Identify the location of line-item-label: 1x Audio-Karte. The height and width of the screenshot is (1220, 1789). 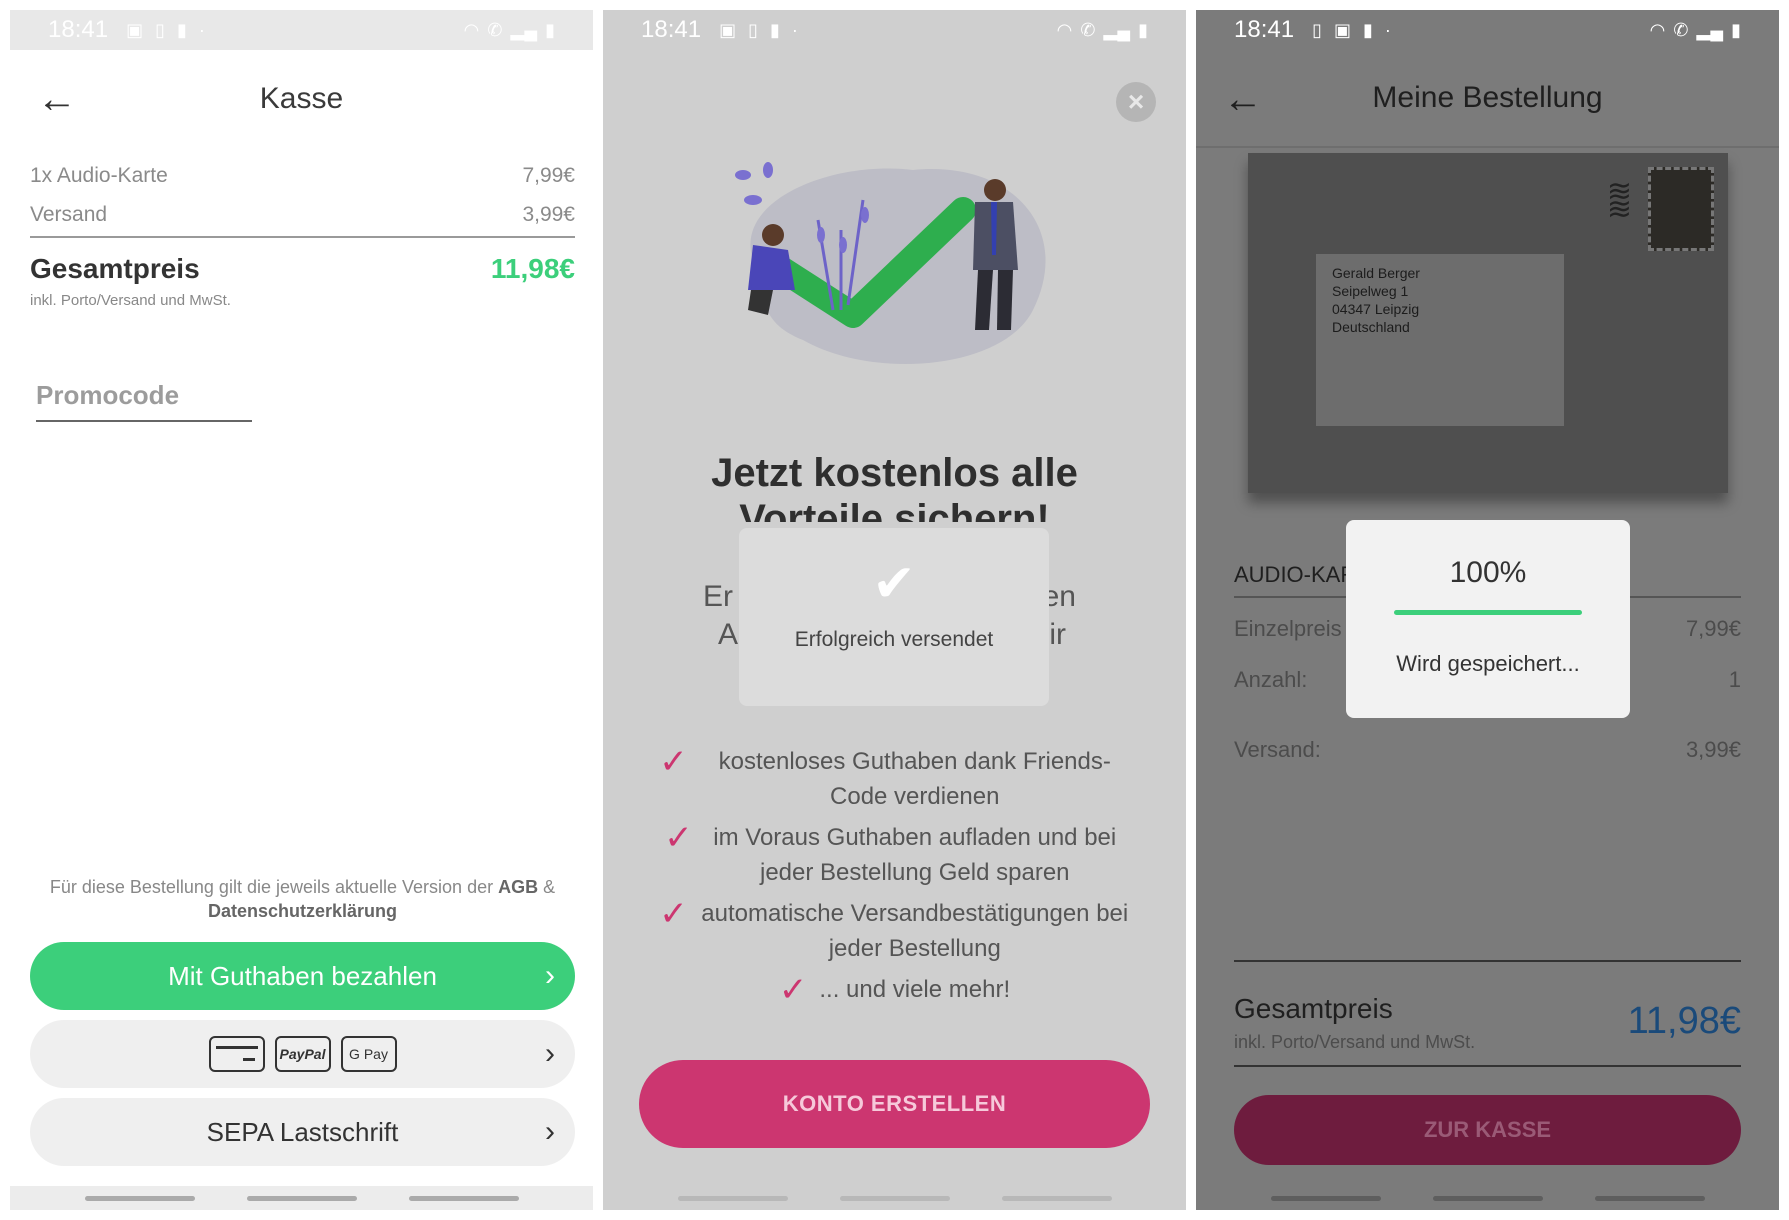
(99, 175).